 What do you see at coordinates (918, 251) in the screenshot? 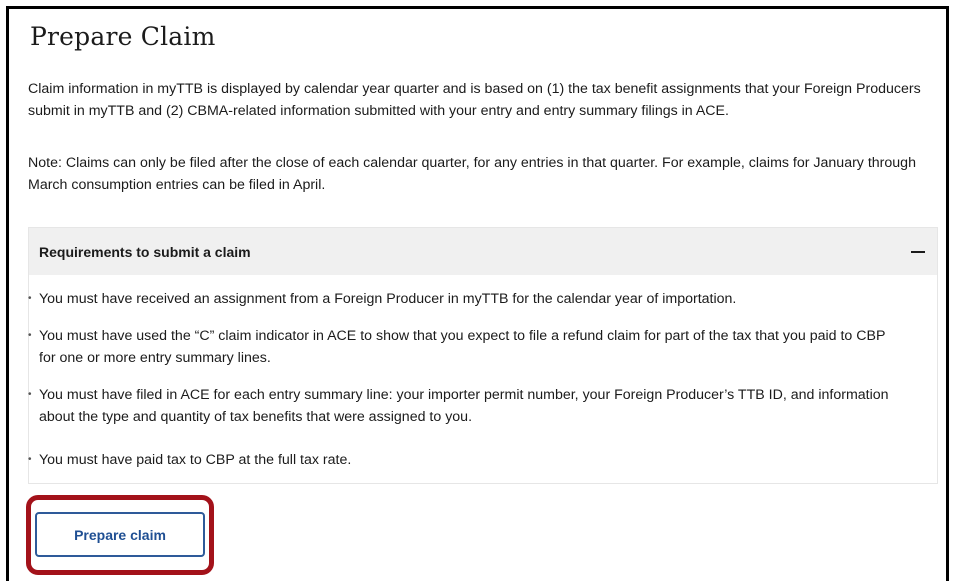
I see `minus-icon` at bounding box center [918, 251].